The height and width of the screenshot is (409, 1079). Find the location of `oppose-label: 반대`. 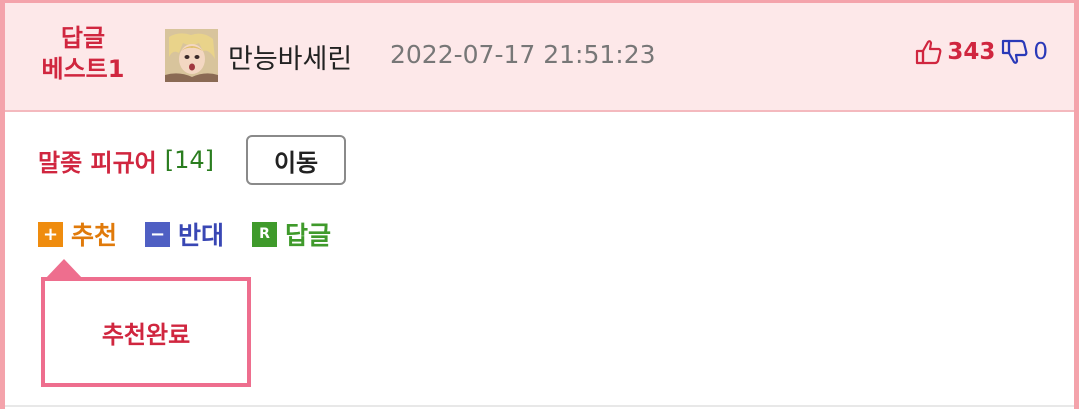

oppose-label: 반대 is located at coordinates (201, 235).